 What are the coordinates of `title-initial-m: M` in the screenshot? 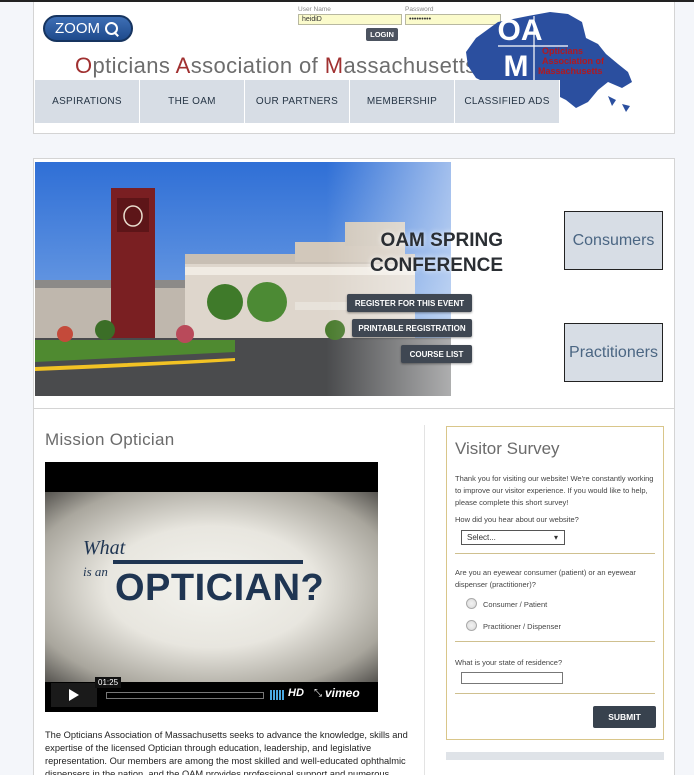 It's located at (334, 65).